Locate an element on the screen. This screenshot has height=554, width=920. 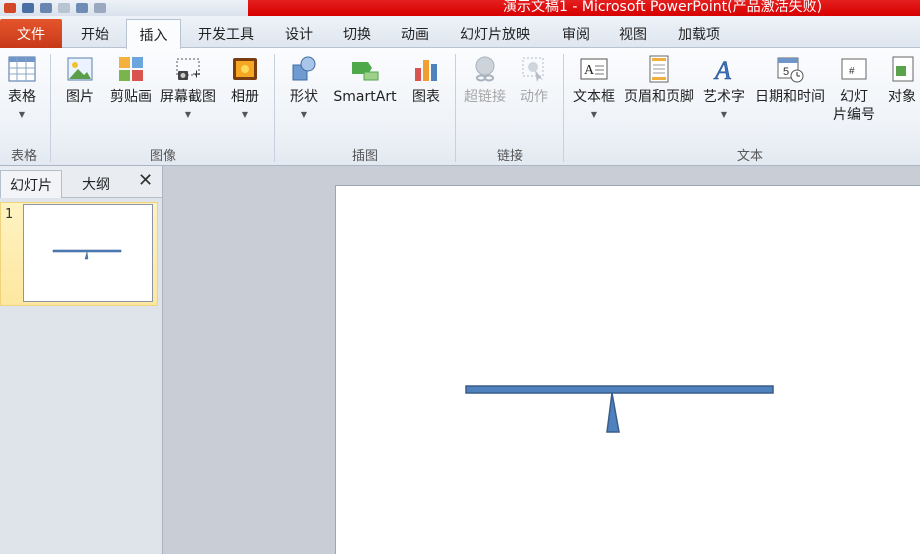
shapes-button: 形状 ▼ is located at coordinates (304, 87).